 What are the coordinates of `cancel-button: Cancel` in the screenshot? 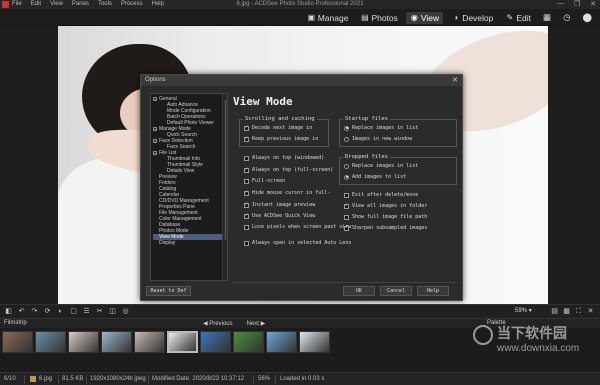 It's located at (396, 291).